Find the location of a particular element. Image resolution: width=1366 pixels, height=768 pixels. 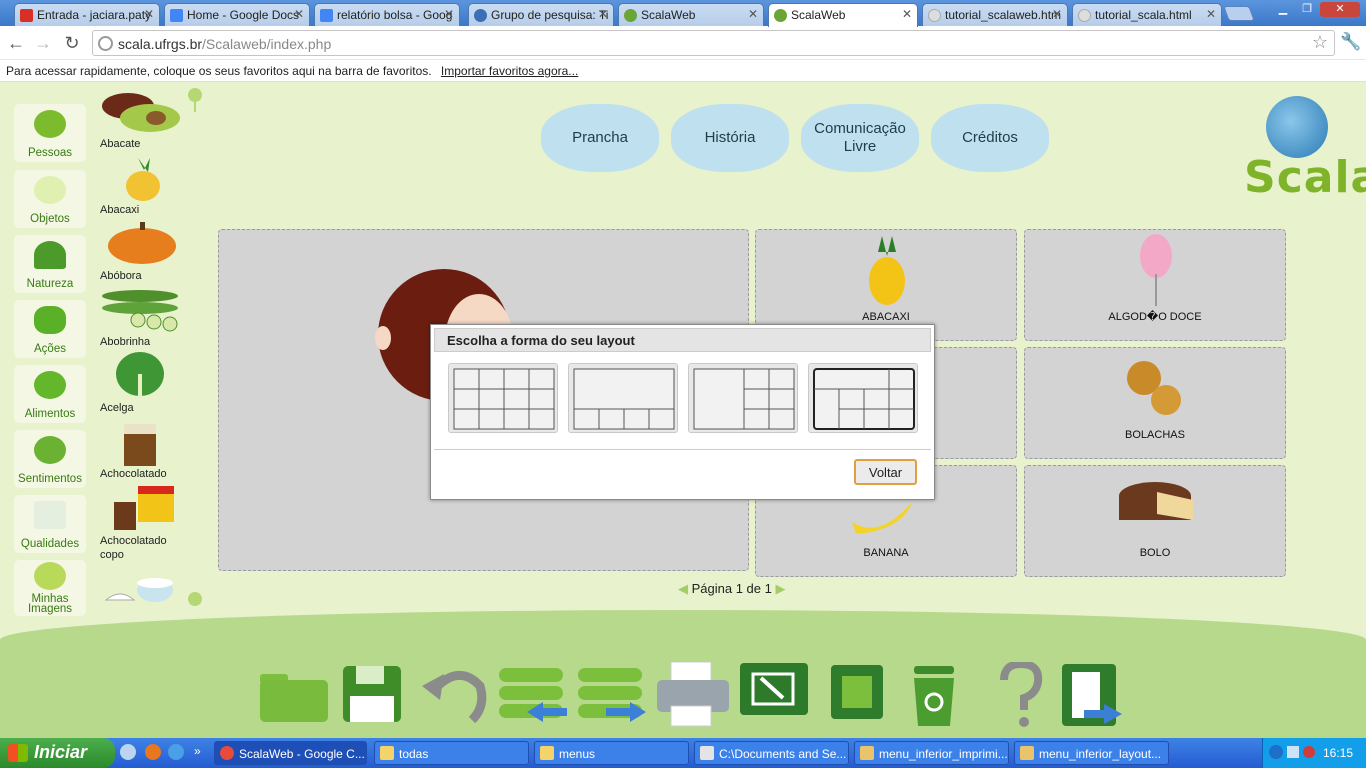

category-alimentos: Alimentos is located at coordinates (50, 394).